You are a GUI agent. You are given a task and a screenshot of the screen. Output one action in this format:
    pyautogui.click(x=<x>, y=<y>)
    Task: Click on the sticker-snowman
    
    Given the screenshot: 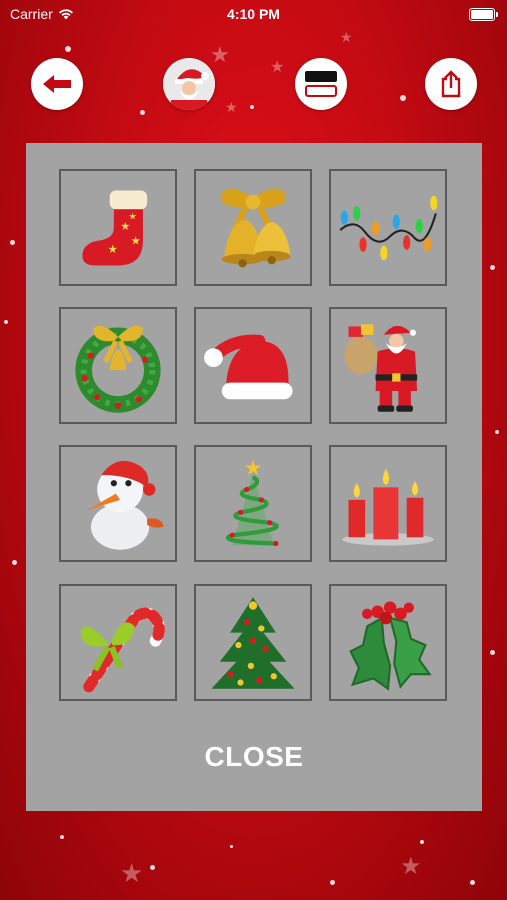 What is the action you would take?
    pyautogui.click(x=118, y=503)
    